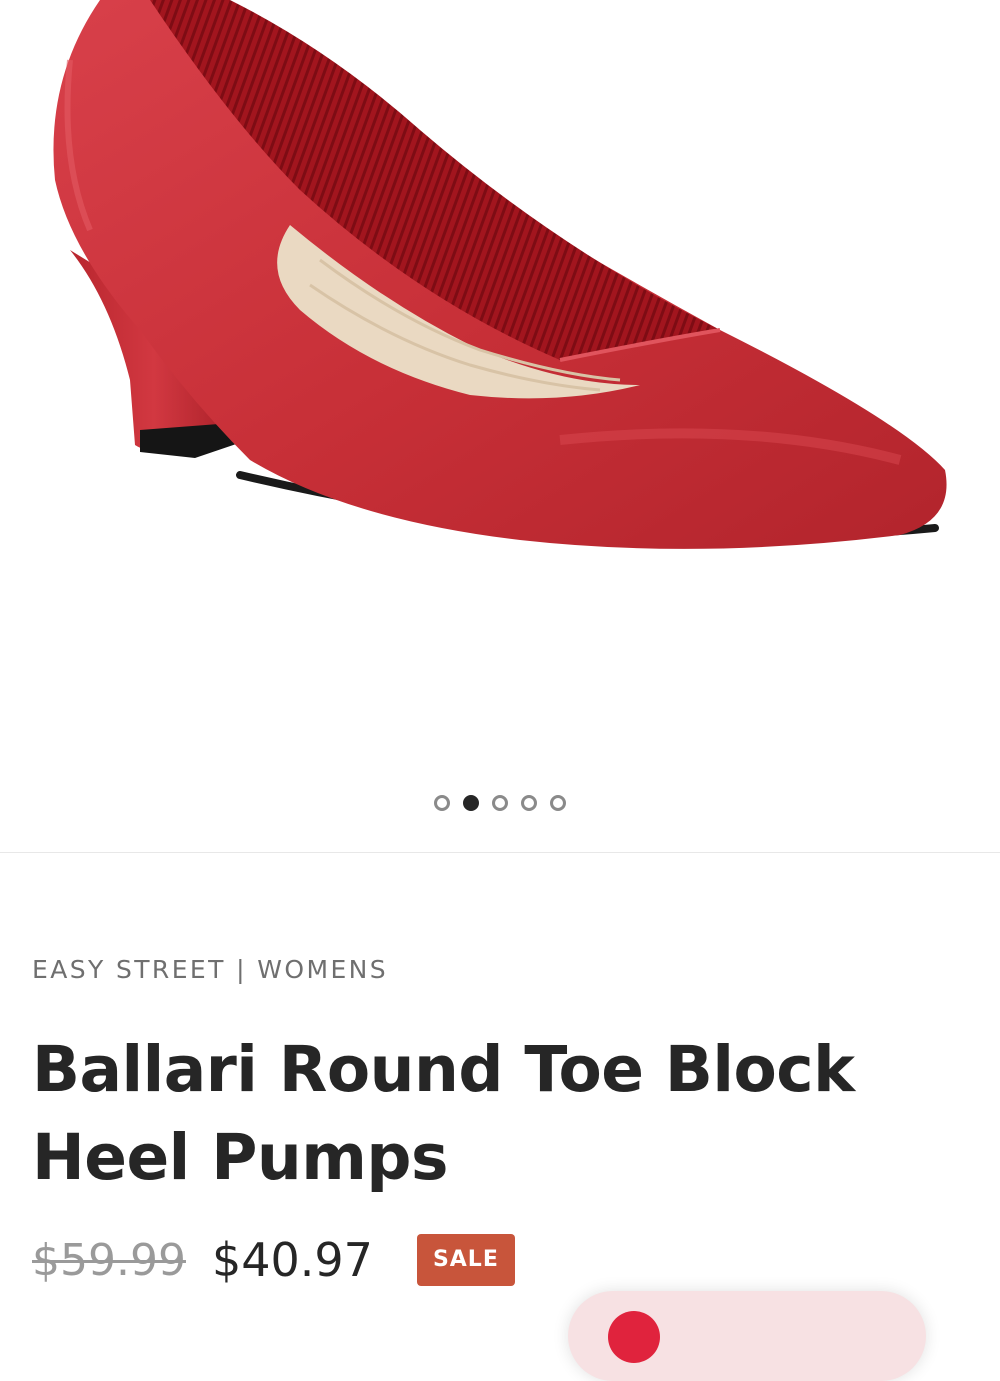 This screenshot has height=1381, width=1000. I want to click on price-row: $59.99 $40.97 SALE, so click(273, 1260).